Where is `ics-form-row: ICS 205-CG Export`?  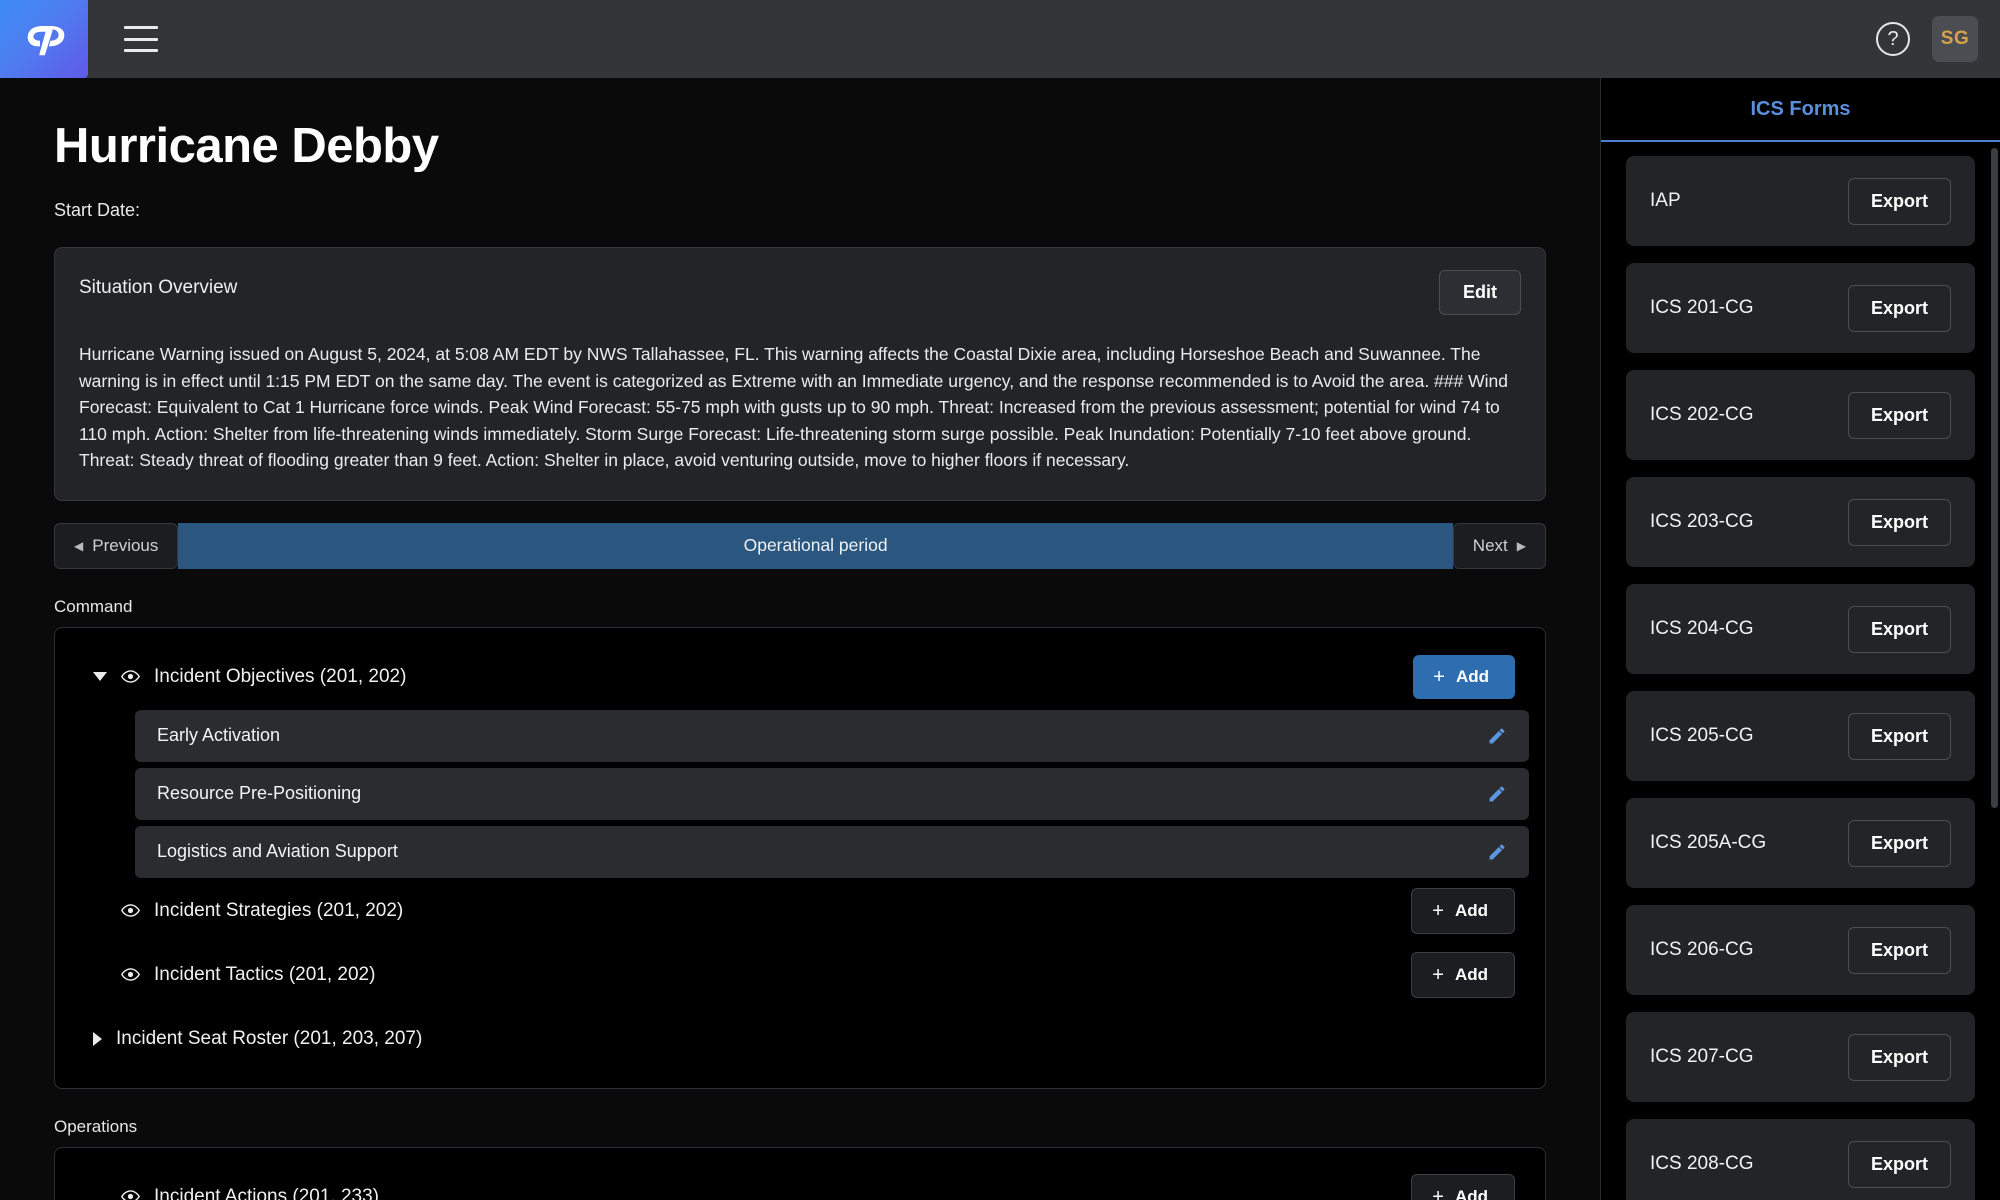 ics-form-row: ICS 205-CG Export is located at coordinates (1800, 736).